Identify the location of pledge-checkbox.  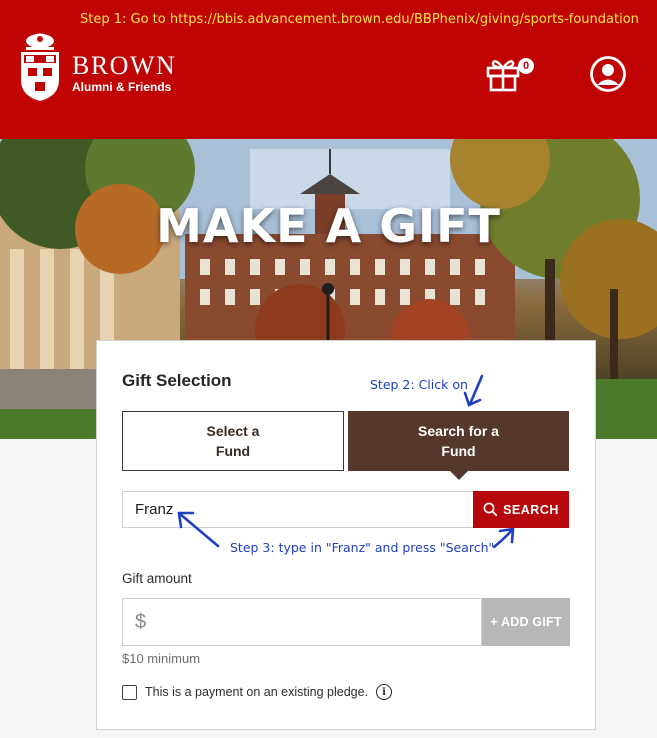
(129, 692).